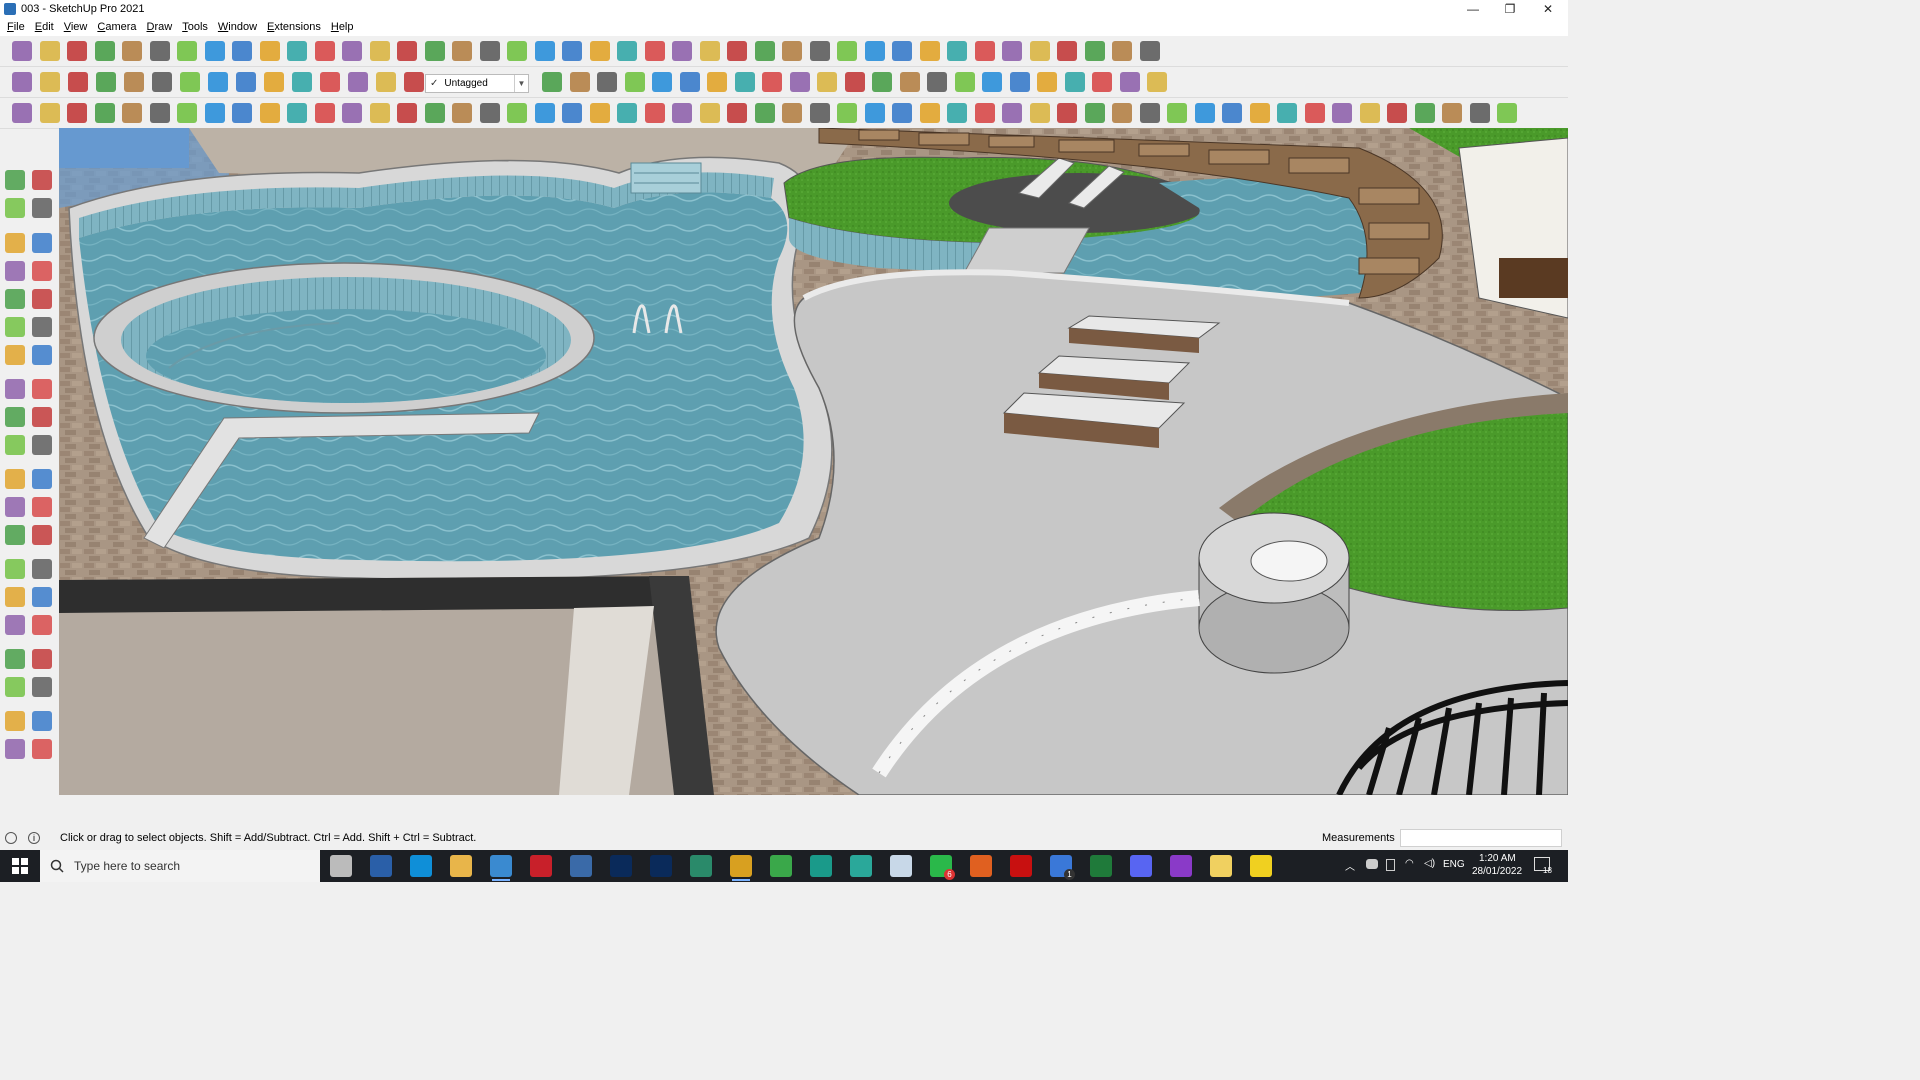  I want to click on menu-view: View, so click(76, 27).